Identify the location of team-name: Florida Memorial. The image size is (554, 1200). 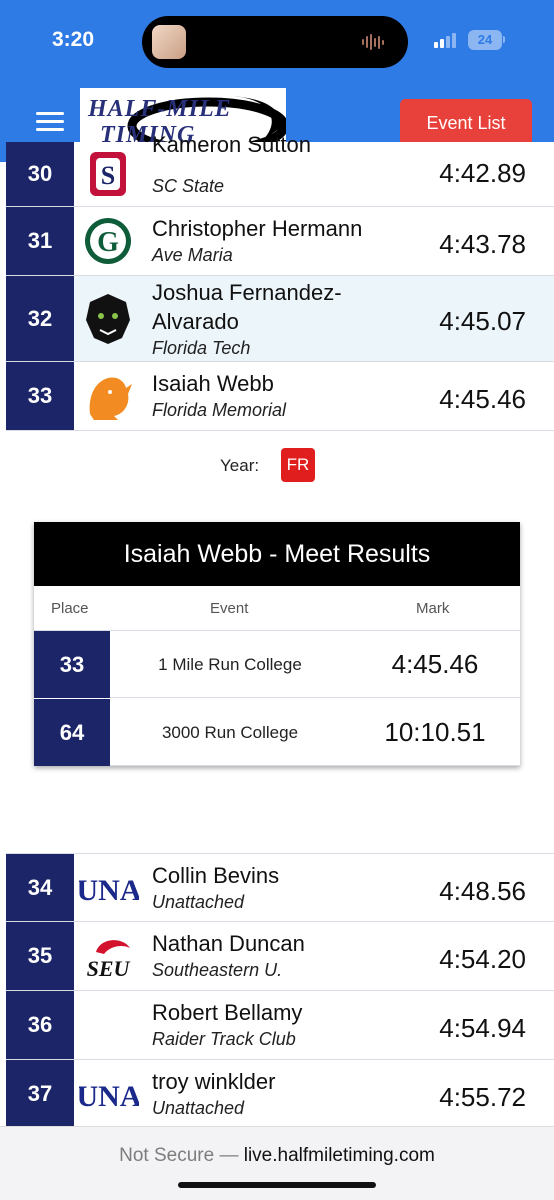
(219, 410).